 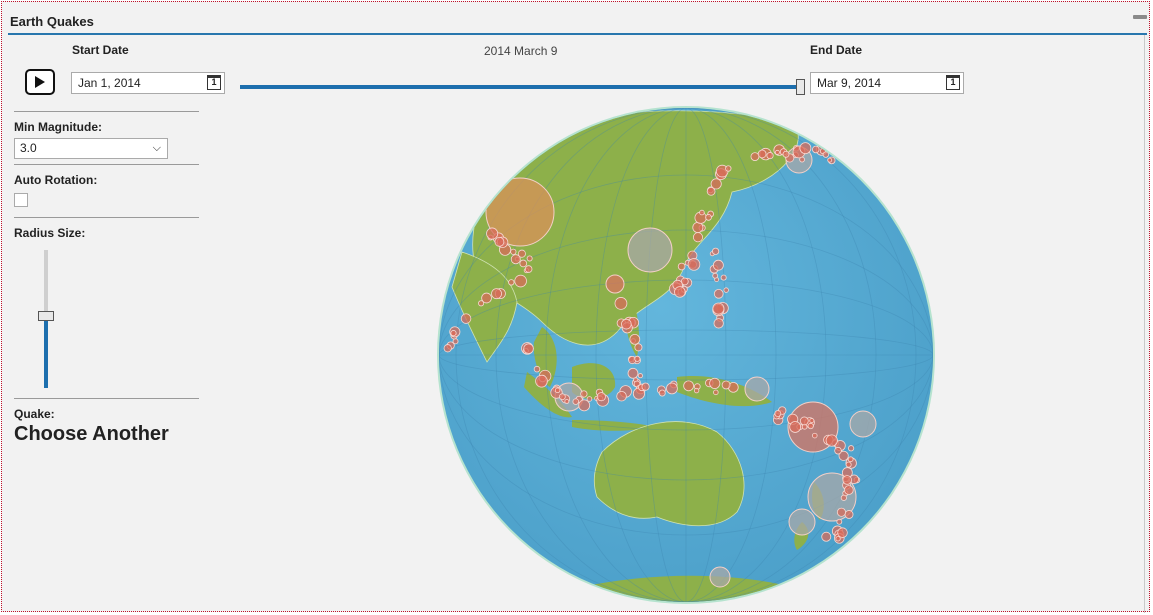 What do you see at coordinates (91, 148) in the screenshot?
I see `min-magnitude-select: 3.0 ⌵` at bounding box center [91, 148].